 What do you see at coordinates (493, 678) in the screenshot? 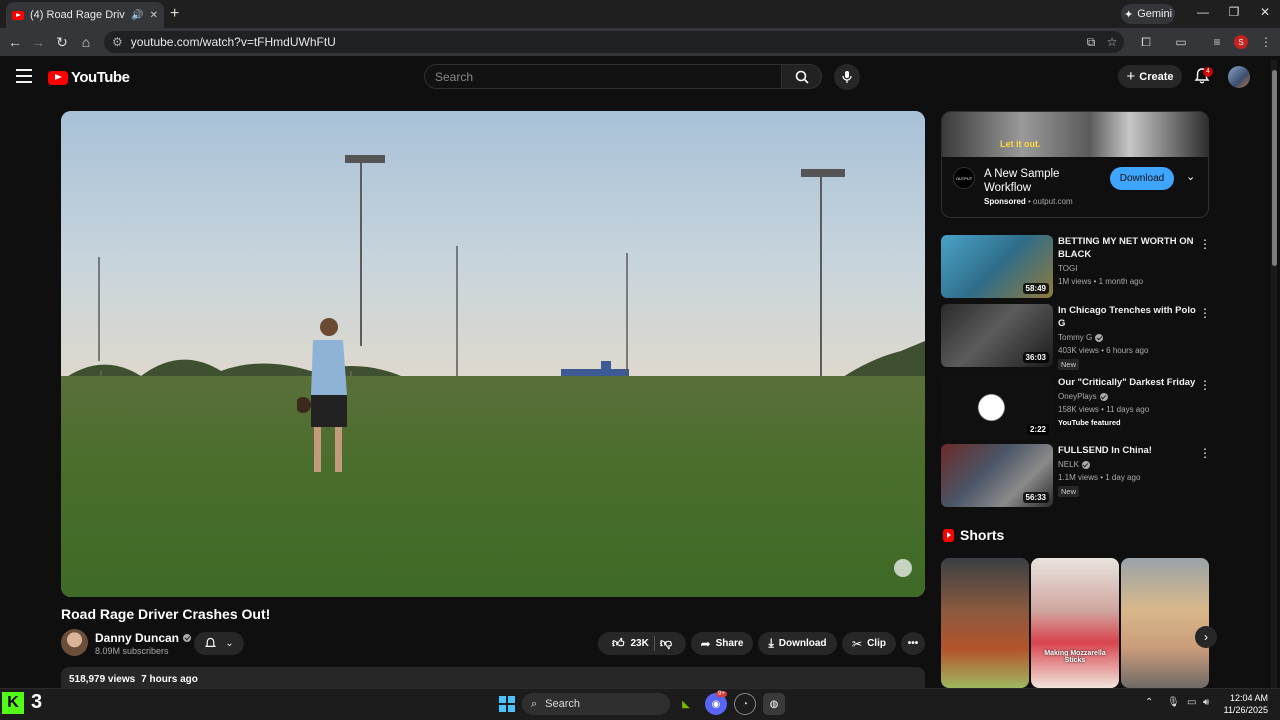
I see `description-box: 518,979 views 7 hours ago` at bounding box center [493, 678].